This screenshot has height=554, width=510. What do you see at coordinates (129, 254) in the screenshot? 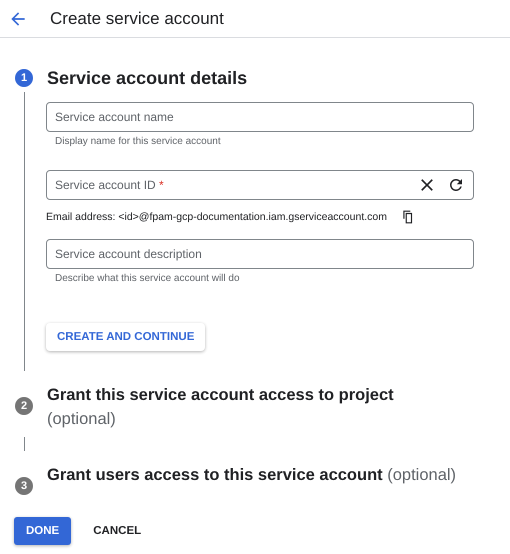
I see `field-placeholder: Service account description` at bounding box center [129, 254].